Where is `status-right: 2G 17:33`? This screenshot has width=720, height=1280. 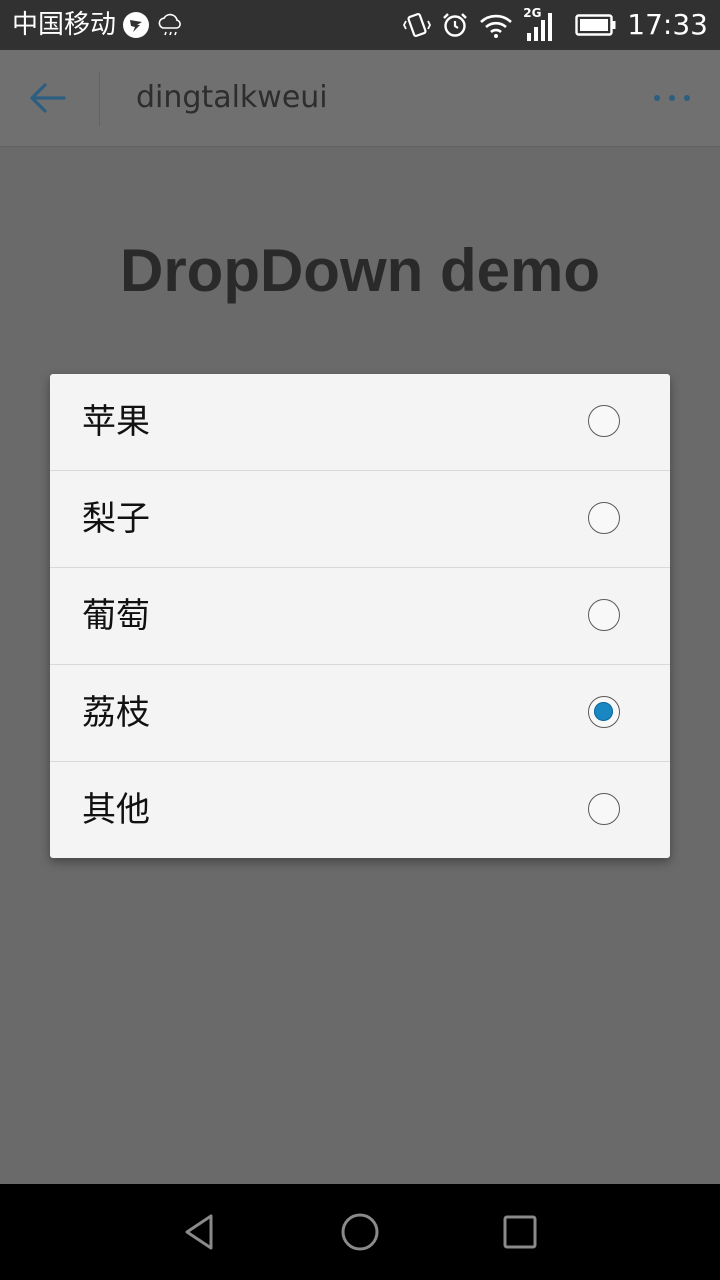
status-right: 2G 17:33 is located at coordinates (555, 25).